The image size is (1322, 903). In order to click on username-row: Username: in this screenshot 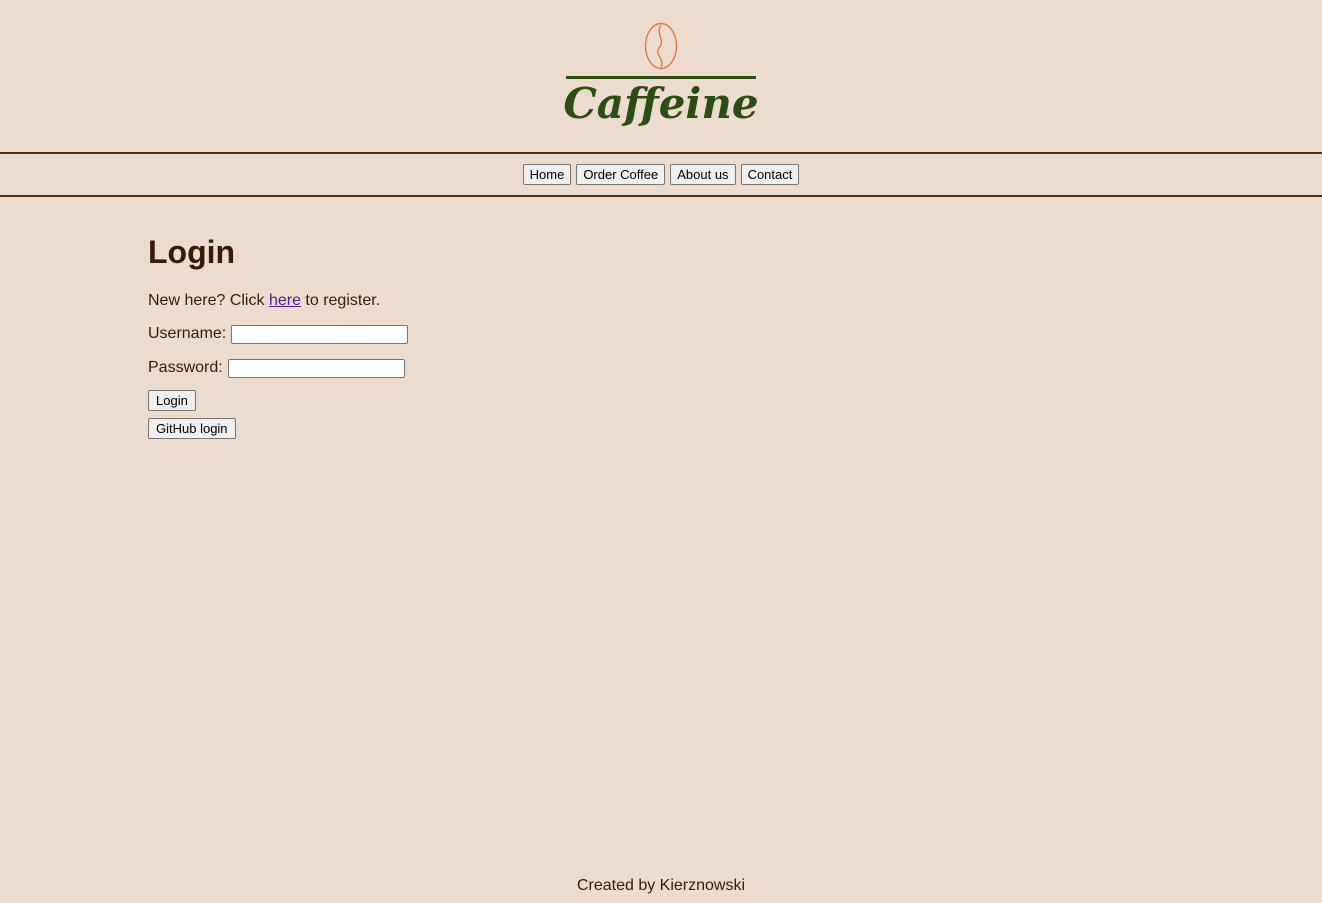, I will do `click(278, 334)`.